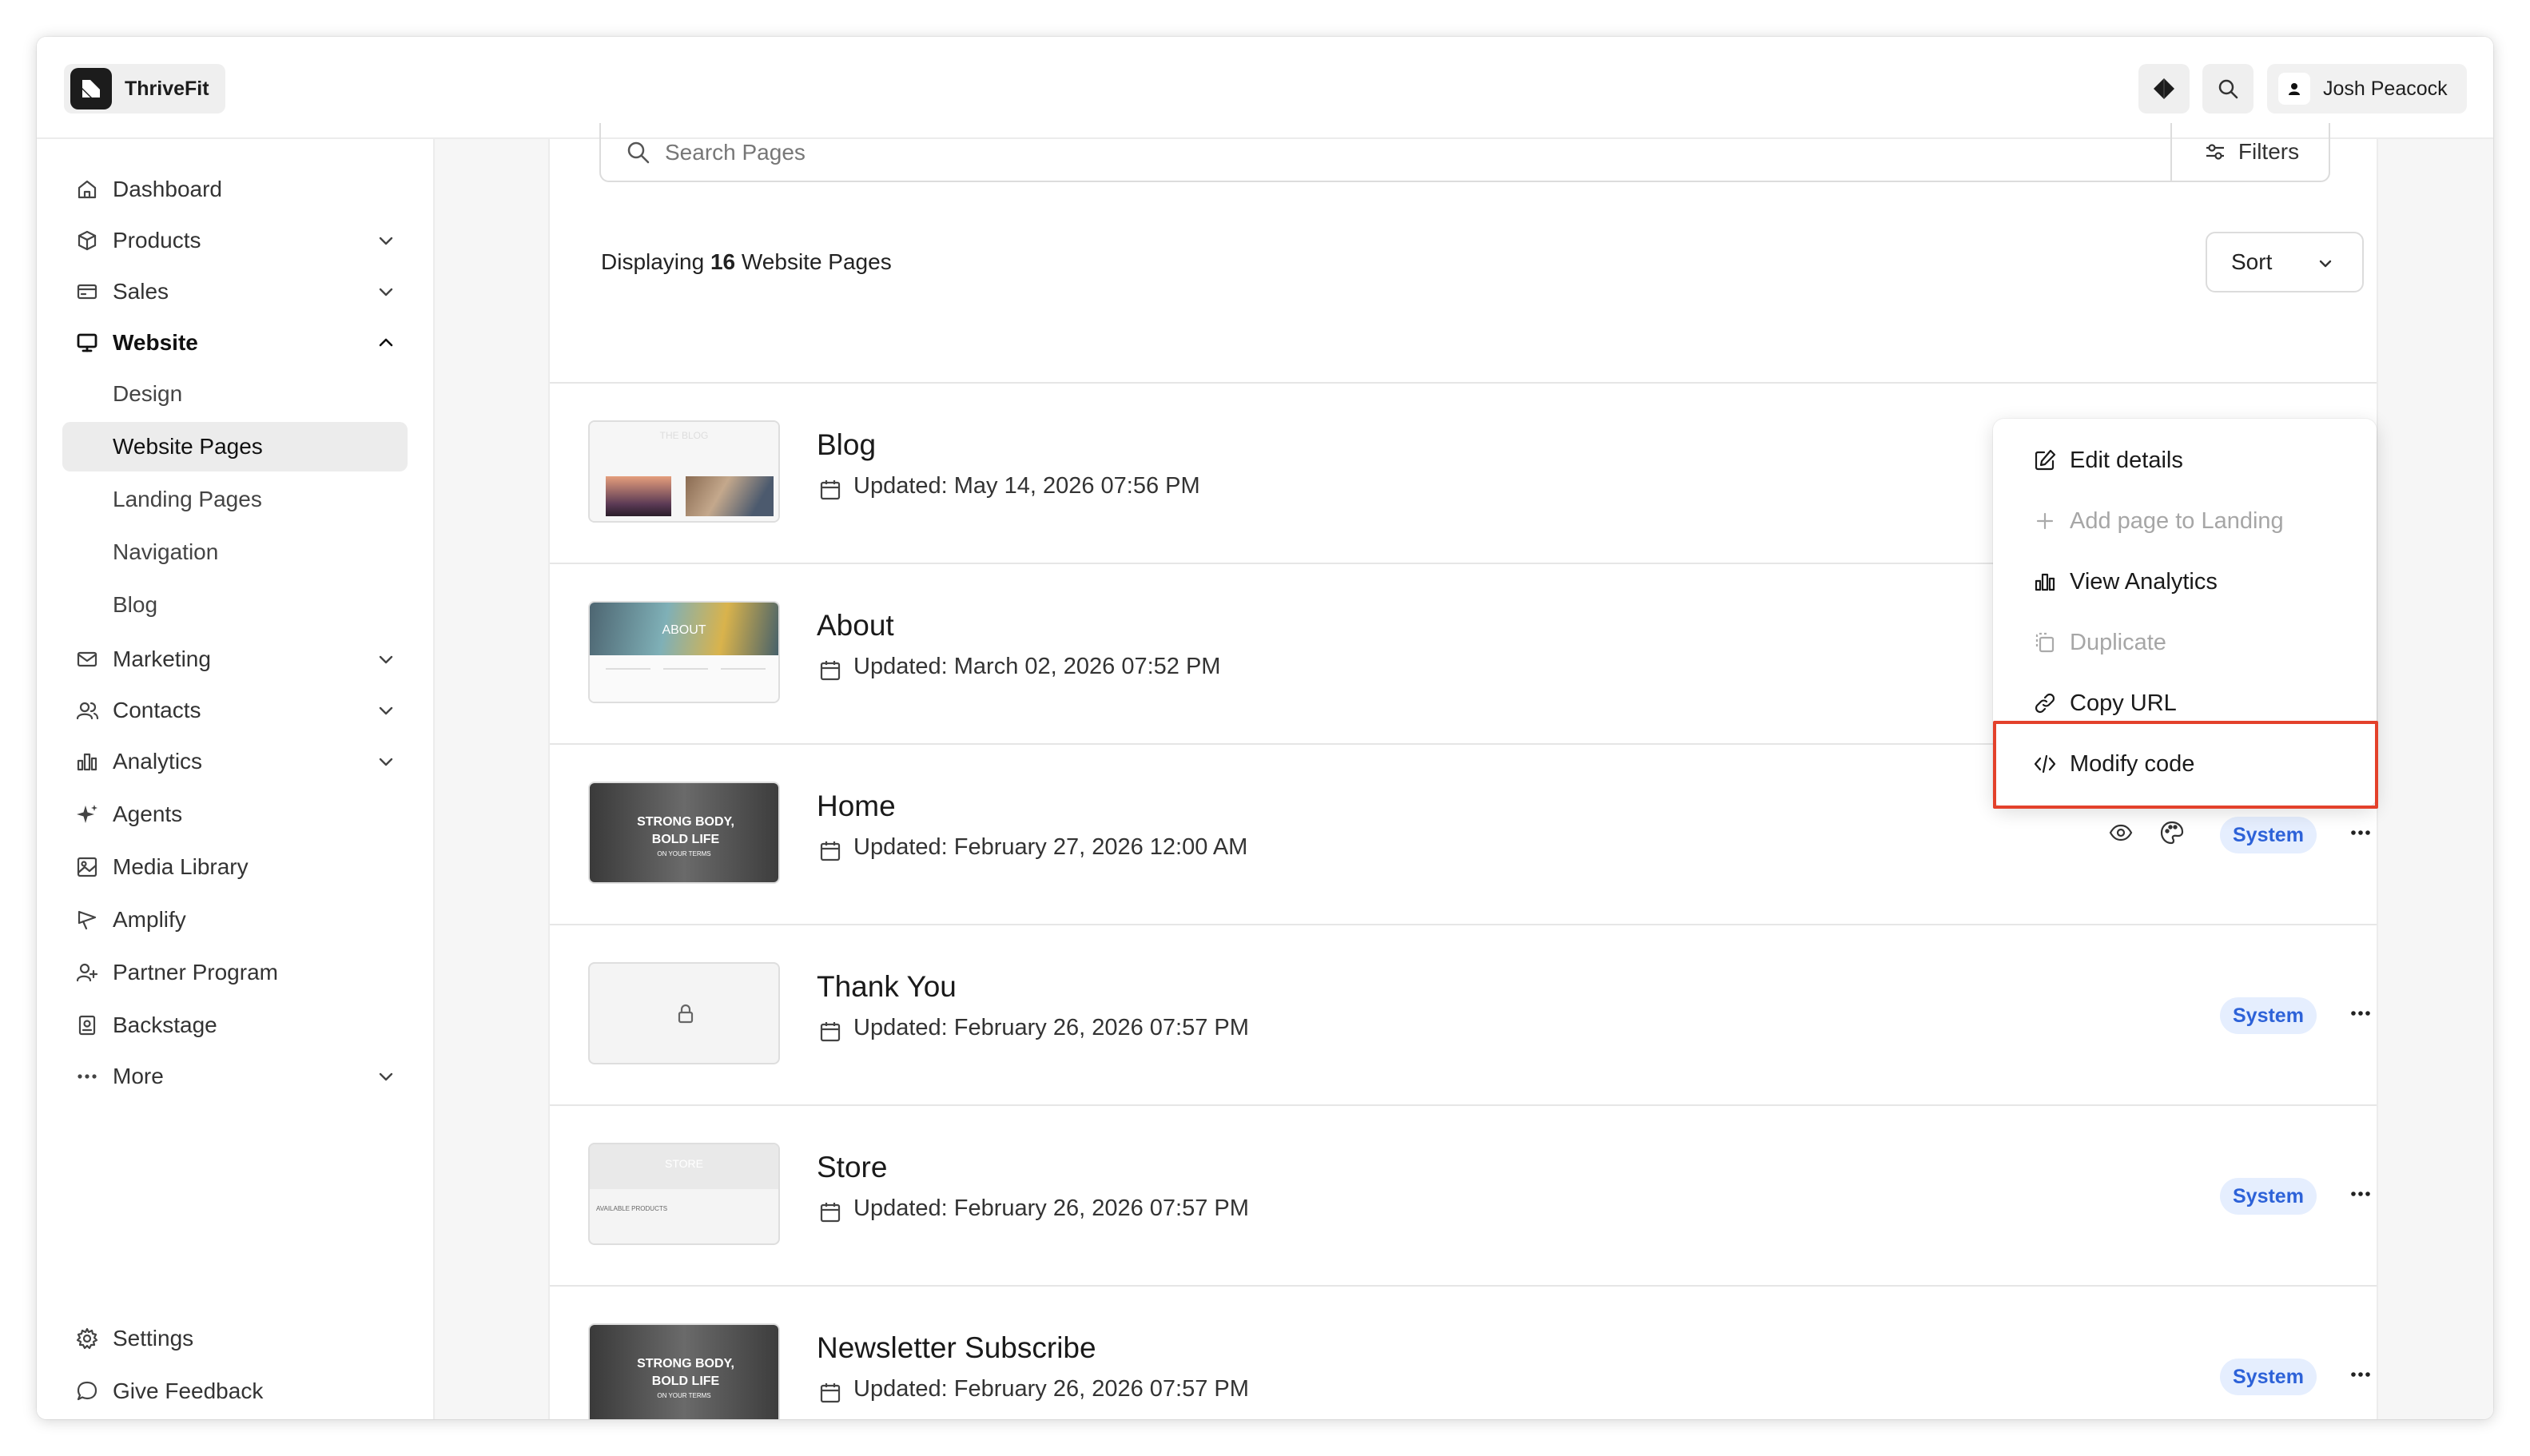 The height and width of the screenshot is (1456, 2530). I want to click on sidebar-subitem-landing-pages: Landing Pages, so click(235, 499).